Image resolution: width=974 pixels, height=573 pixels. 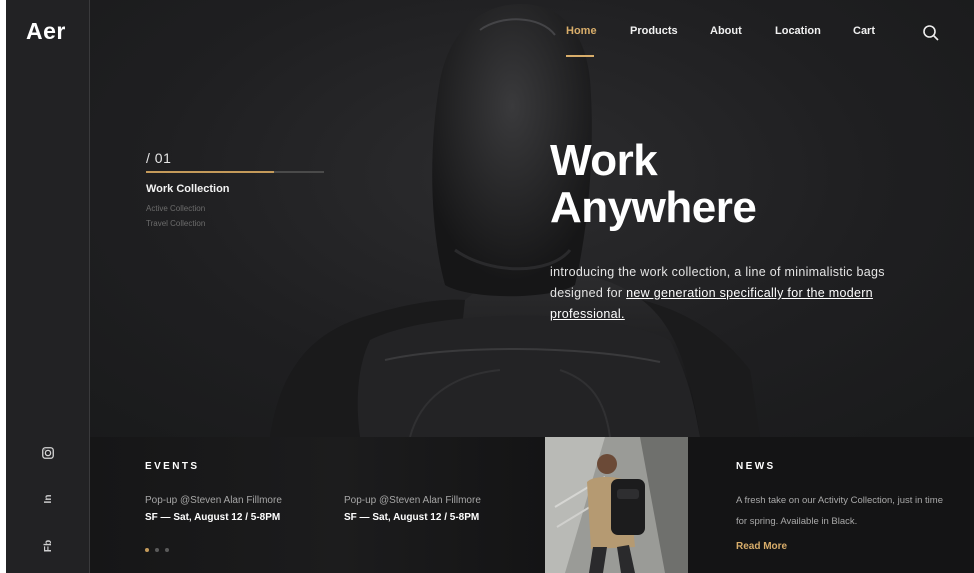 I want to click on slide-progress-bar, so click(x=235, y=172).